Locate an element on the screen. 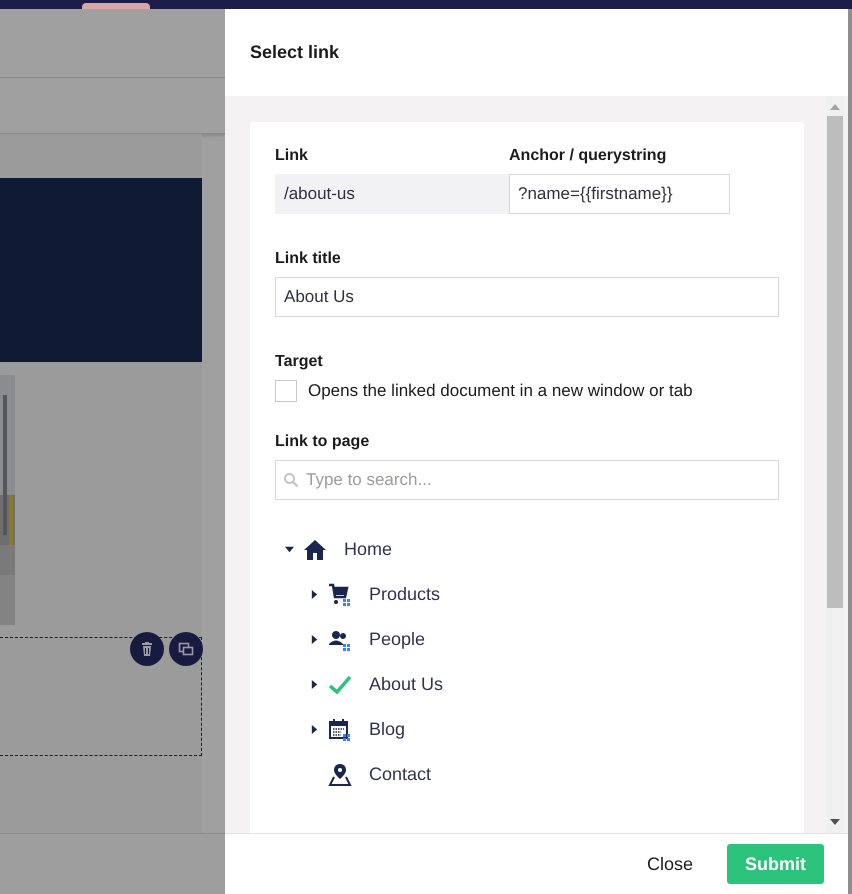  copy-icon is located at coordinates (186, 649).